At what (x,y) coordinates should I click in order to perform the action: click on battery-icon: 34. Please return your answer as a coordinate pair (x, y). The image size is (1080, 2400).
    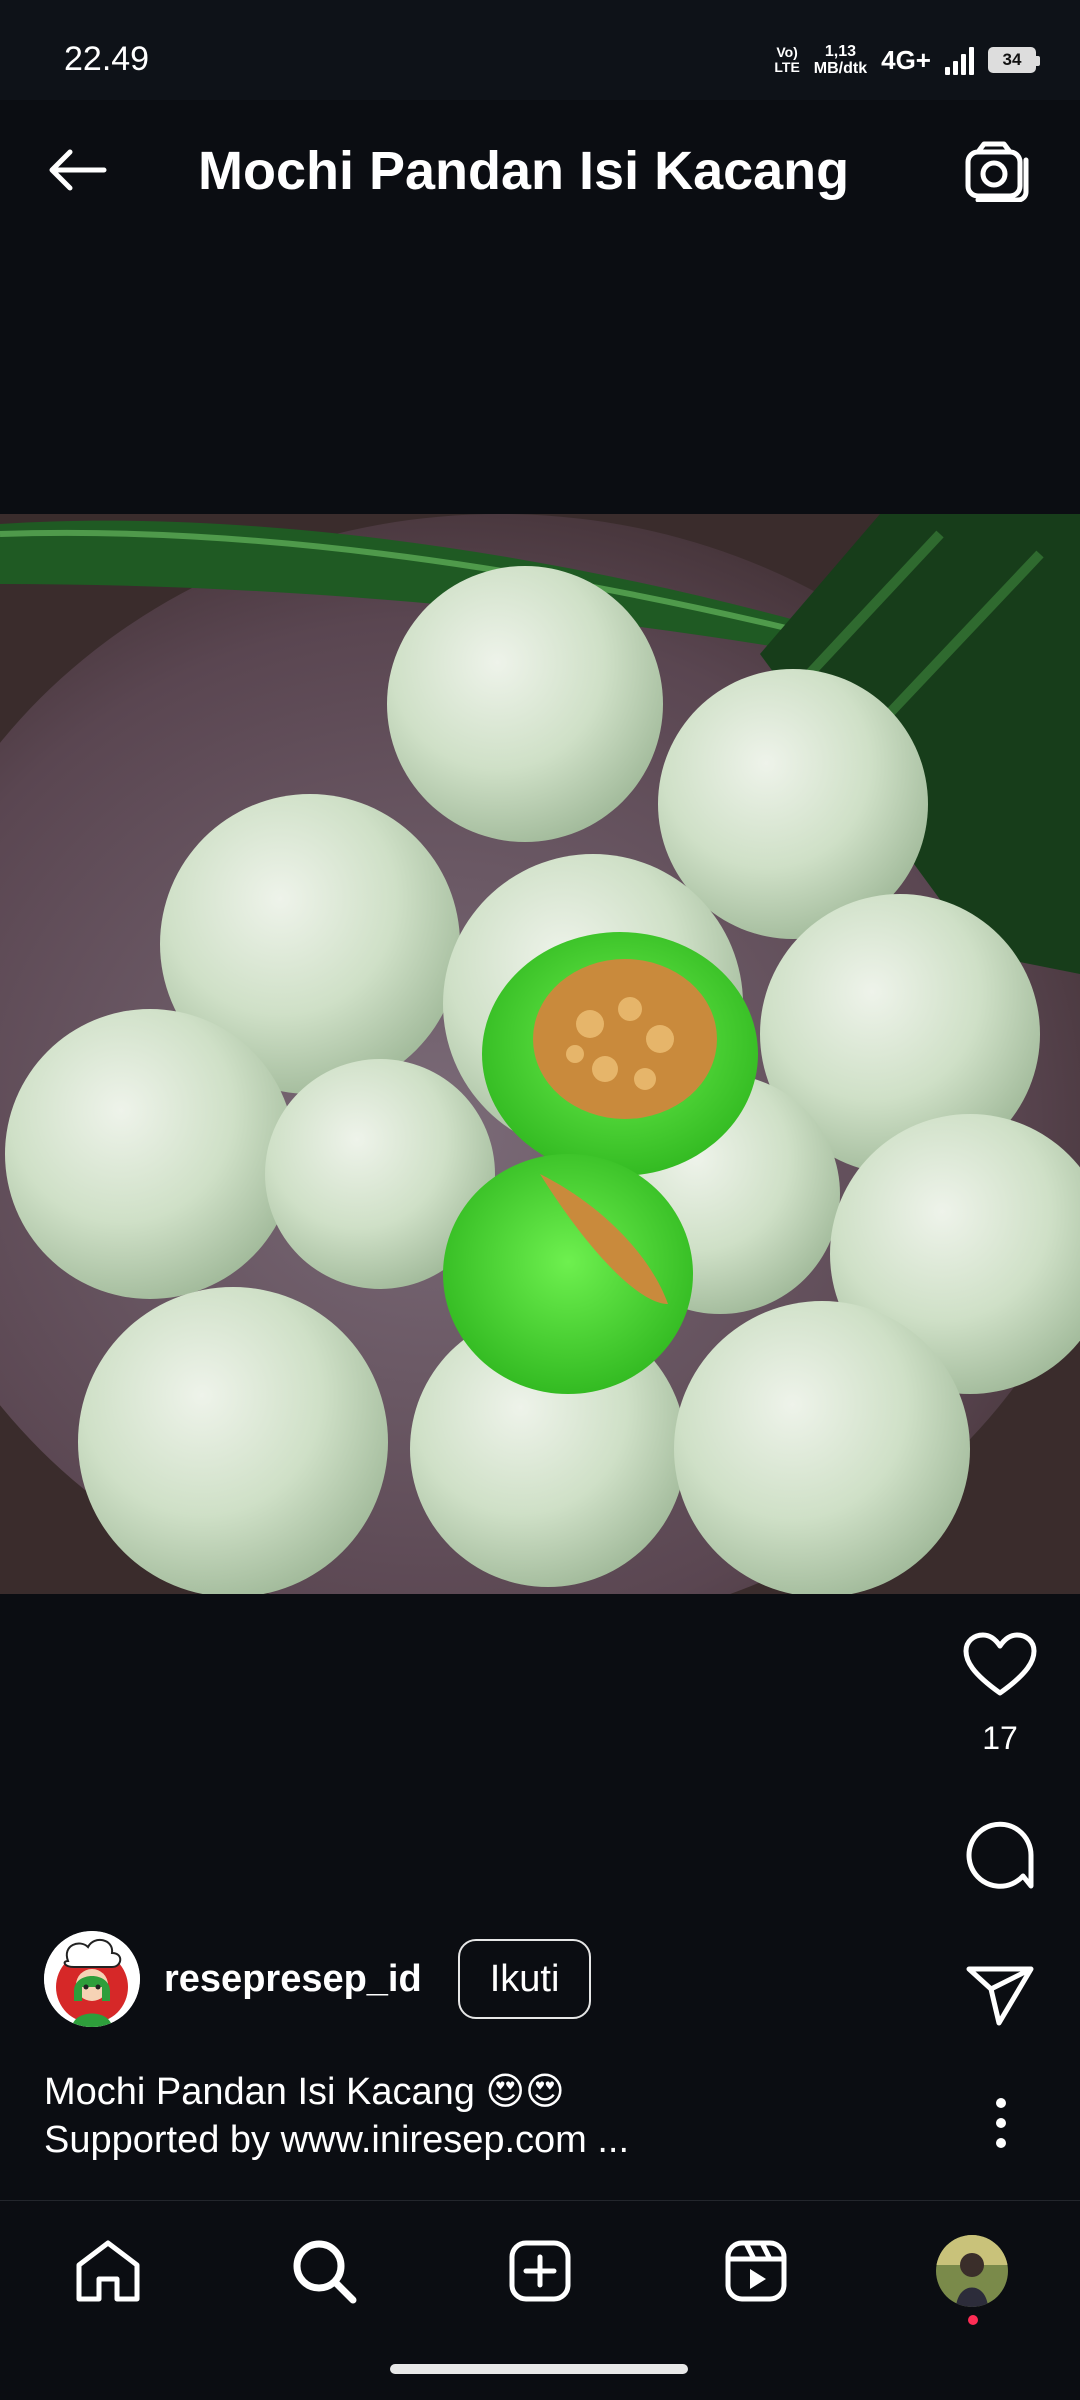
    Looking at the image, I should click on (1014, 60).